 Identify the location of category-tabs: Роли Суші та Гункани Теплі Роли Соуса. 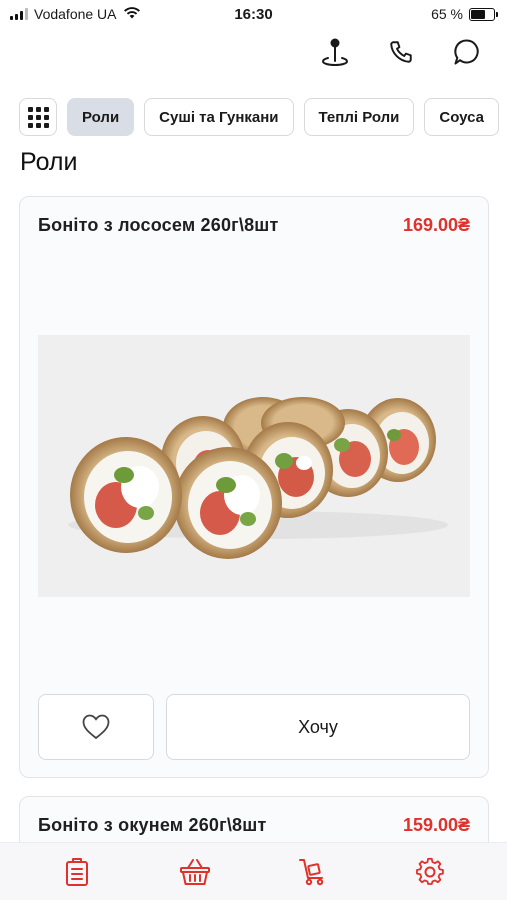
(263, 117).